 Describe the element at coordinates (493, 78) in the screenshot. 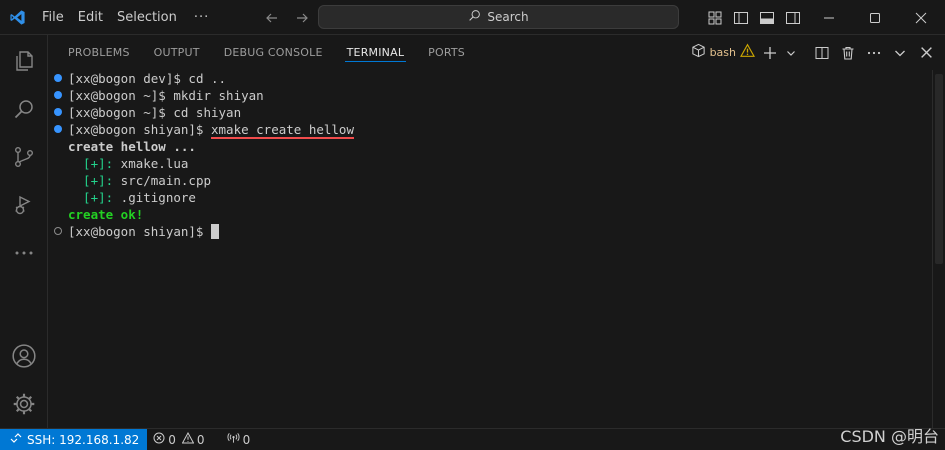

I see `terminal-line: [xx@bogon dev]$ cd ..` at that location.